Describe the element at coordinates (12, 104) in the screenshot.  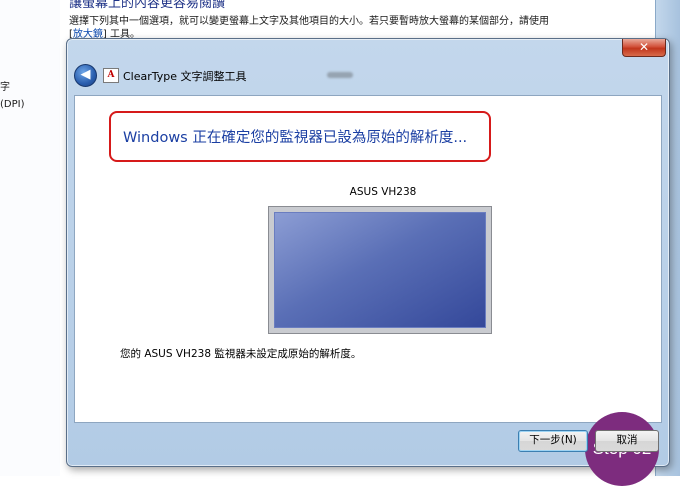
I see `sidebar-item-dpi: (DPI)` at that location.